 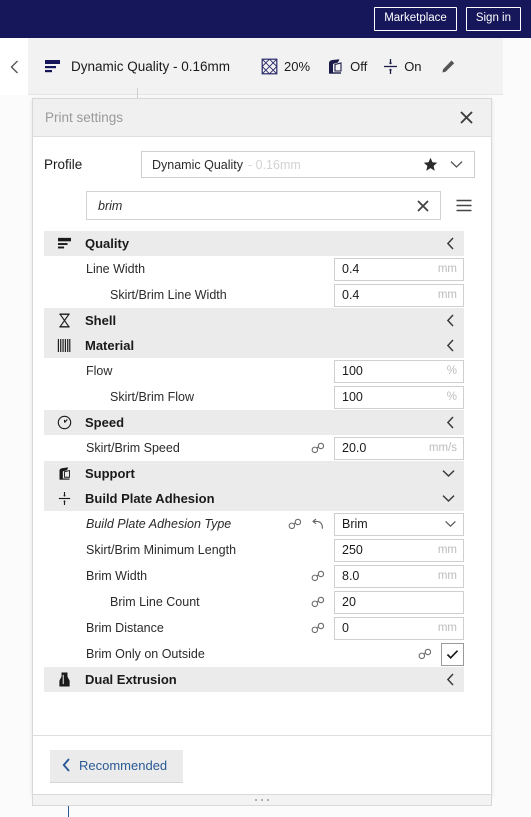 I want to click on setting-input: 0 mm, so click(x=399, y=628).